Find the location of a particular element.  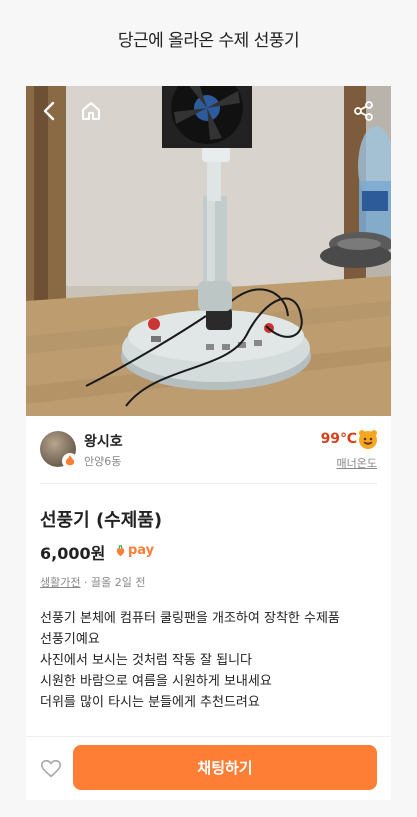

listing-meta: 생활가전 · 끌올 2일 전 is located at coordinates (92, 582).